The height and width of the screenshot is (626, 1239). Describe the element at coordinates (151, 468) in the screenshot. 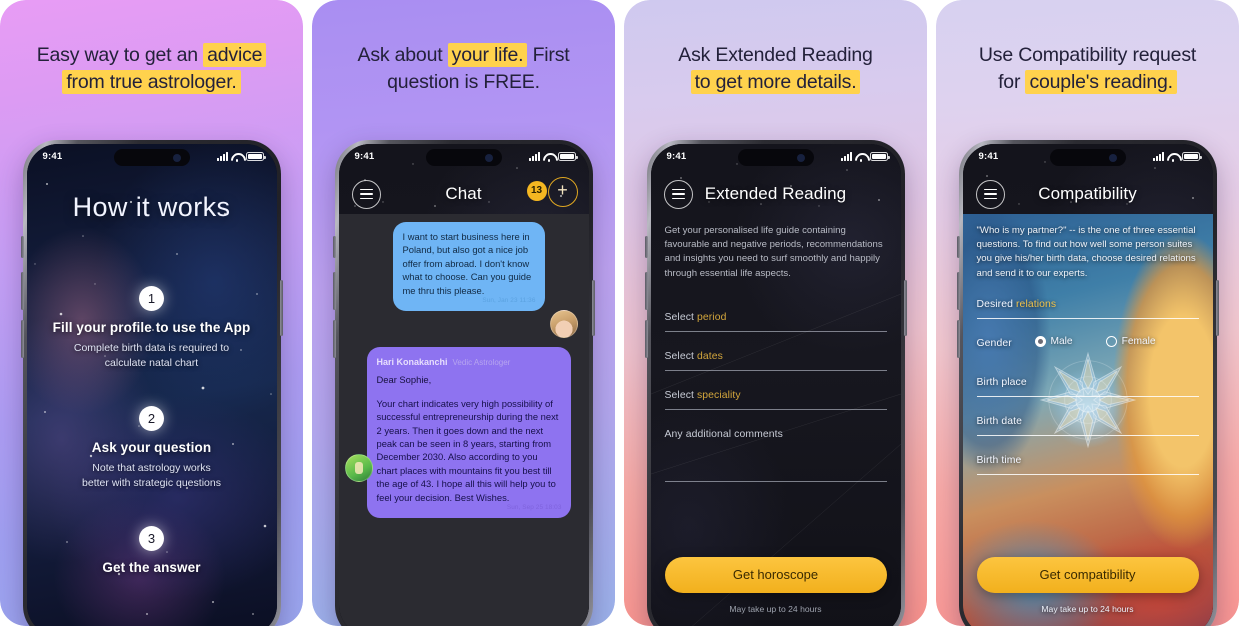

I see `step-desc-line: Note that astrology works` at that location.